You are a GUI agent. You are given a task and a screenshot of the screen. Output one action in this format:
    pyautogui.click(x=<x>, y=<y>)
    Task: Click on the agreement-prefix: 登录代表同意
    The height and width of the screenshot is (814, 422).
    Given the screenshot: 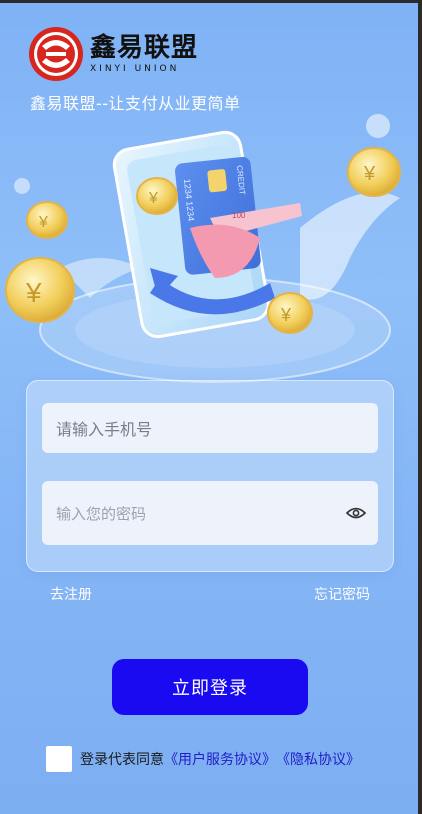 What is the action you would take?
    pyautogui.click(x=122, y=760)
    